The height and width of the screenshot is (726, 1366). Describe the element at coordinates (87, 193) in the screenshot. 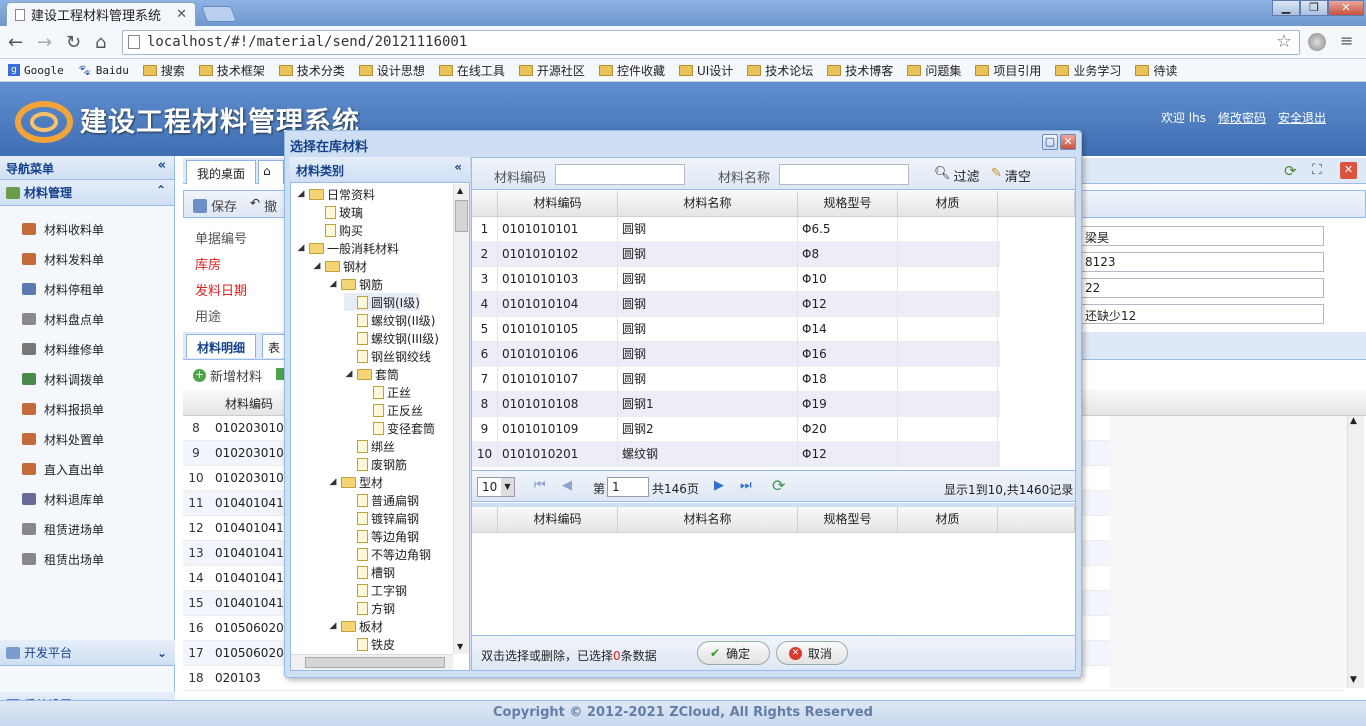

I see `sidebar-section: 材料管理 ⌃` at that location.